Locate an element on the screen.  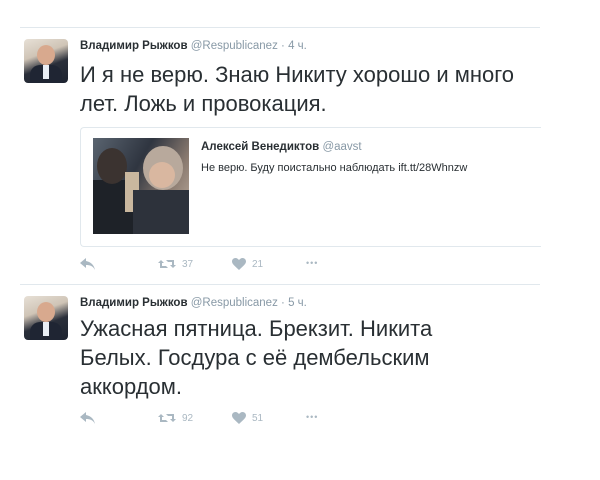
like-count: 21 is located at coordinates (258, 264).